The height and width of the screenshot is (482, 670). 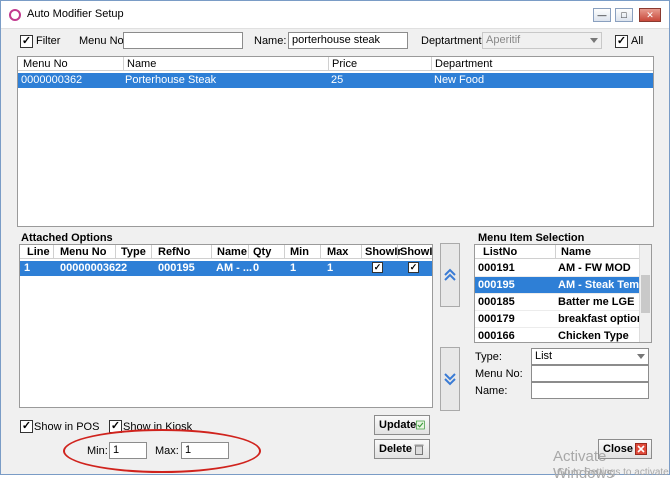 I want to click on name-input-right, so click(x=590, y=390).